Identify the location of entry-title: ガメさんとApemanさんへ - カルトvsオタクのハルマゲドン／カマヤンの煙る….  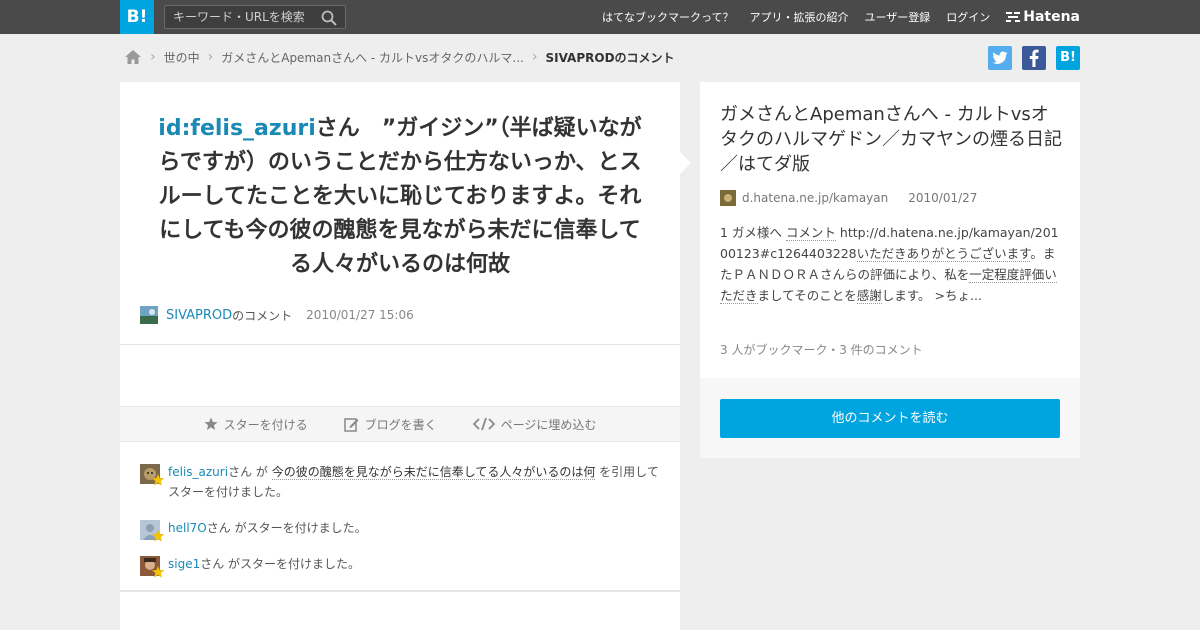
(892, 139).